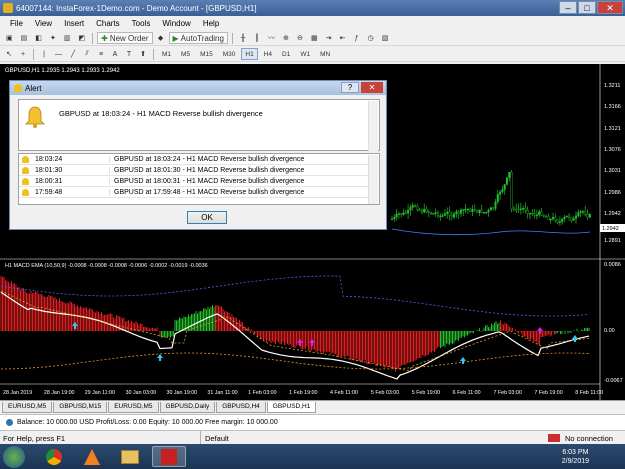 The image size is (625, 469). What do you see at coordinates (182, 393) in the screenshot?
I see `time-axis-label: 30 Jan 19:00` at bounding box center [182, 393].